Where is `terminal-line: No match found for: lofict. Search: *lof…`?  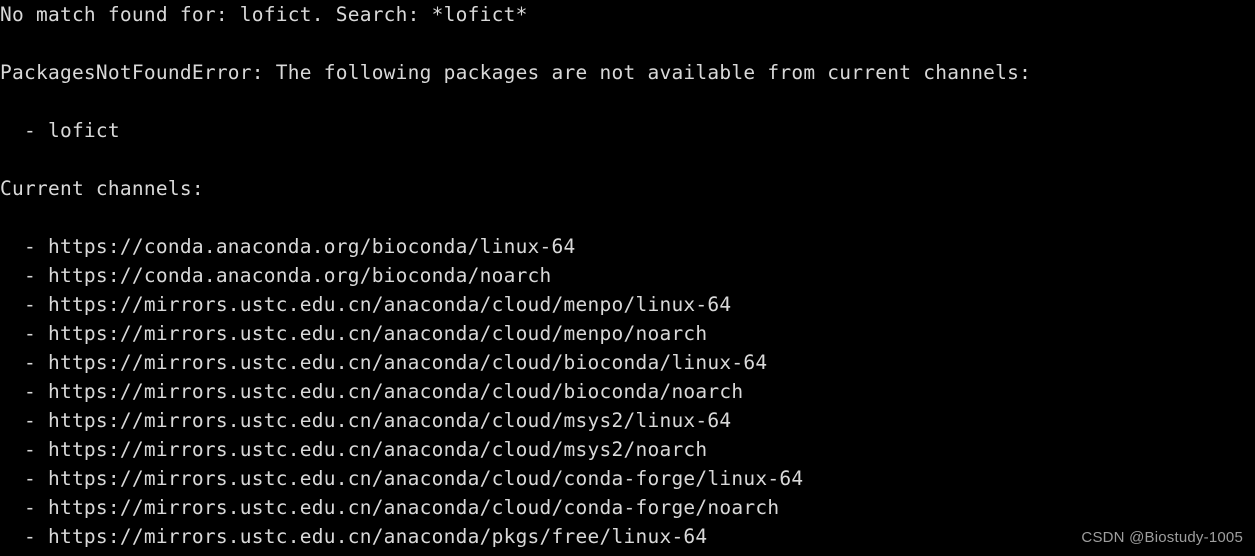
terminal-line: No match found for: lofict. Search: *lof… is located at coordinates (264, 14).